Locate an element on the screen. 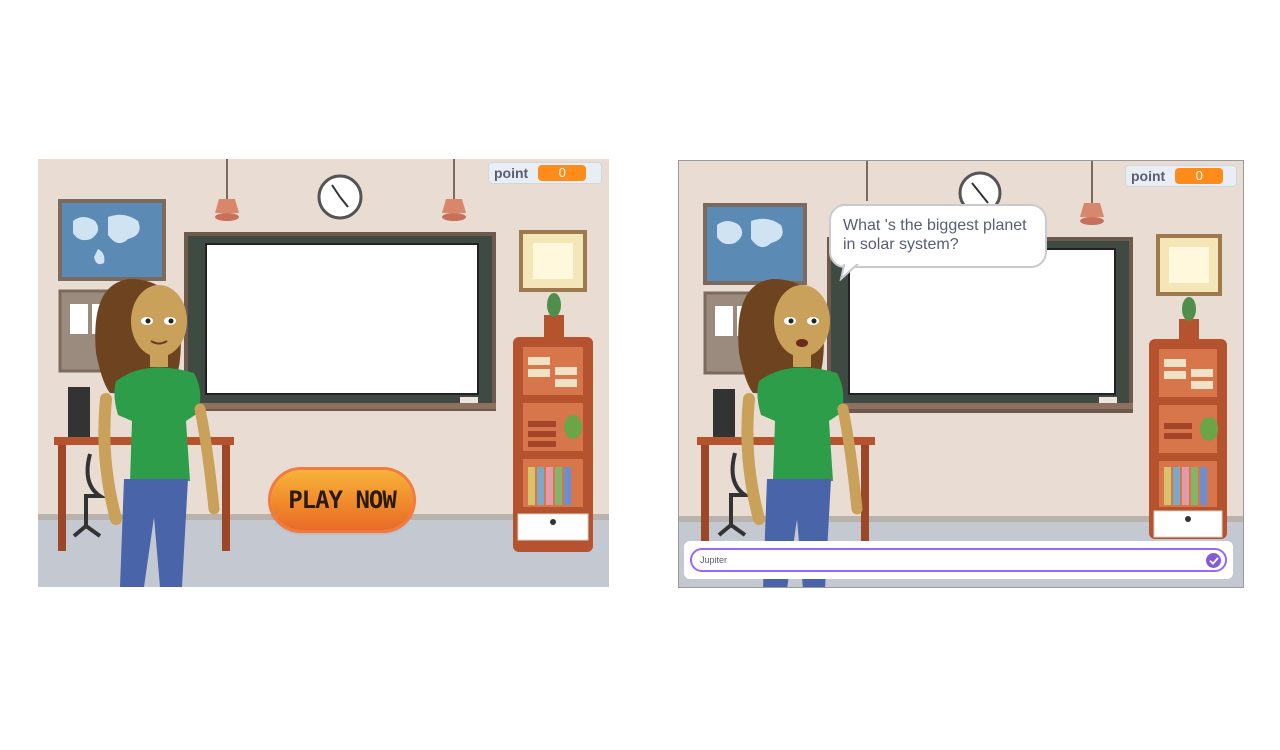  submit-answer-button is located at coordinates (1213, 560).